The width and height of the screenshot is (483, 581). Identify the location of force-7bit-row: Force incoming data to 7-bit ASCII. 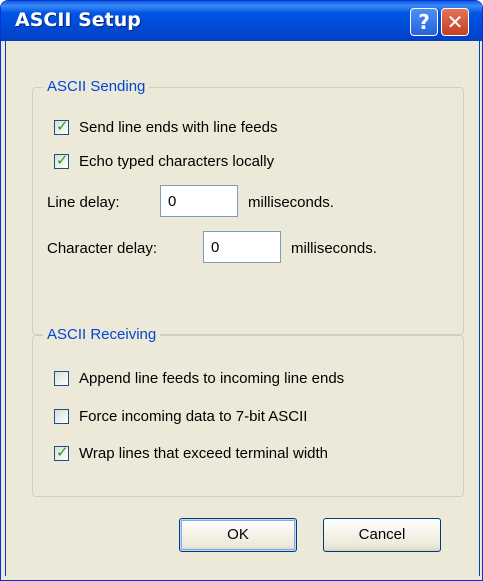
(180, 416).